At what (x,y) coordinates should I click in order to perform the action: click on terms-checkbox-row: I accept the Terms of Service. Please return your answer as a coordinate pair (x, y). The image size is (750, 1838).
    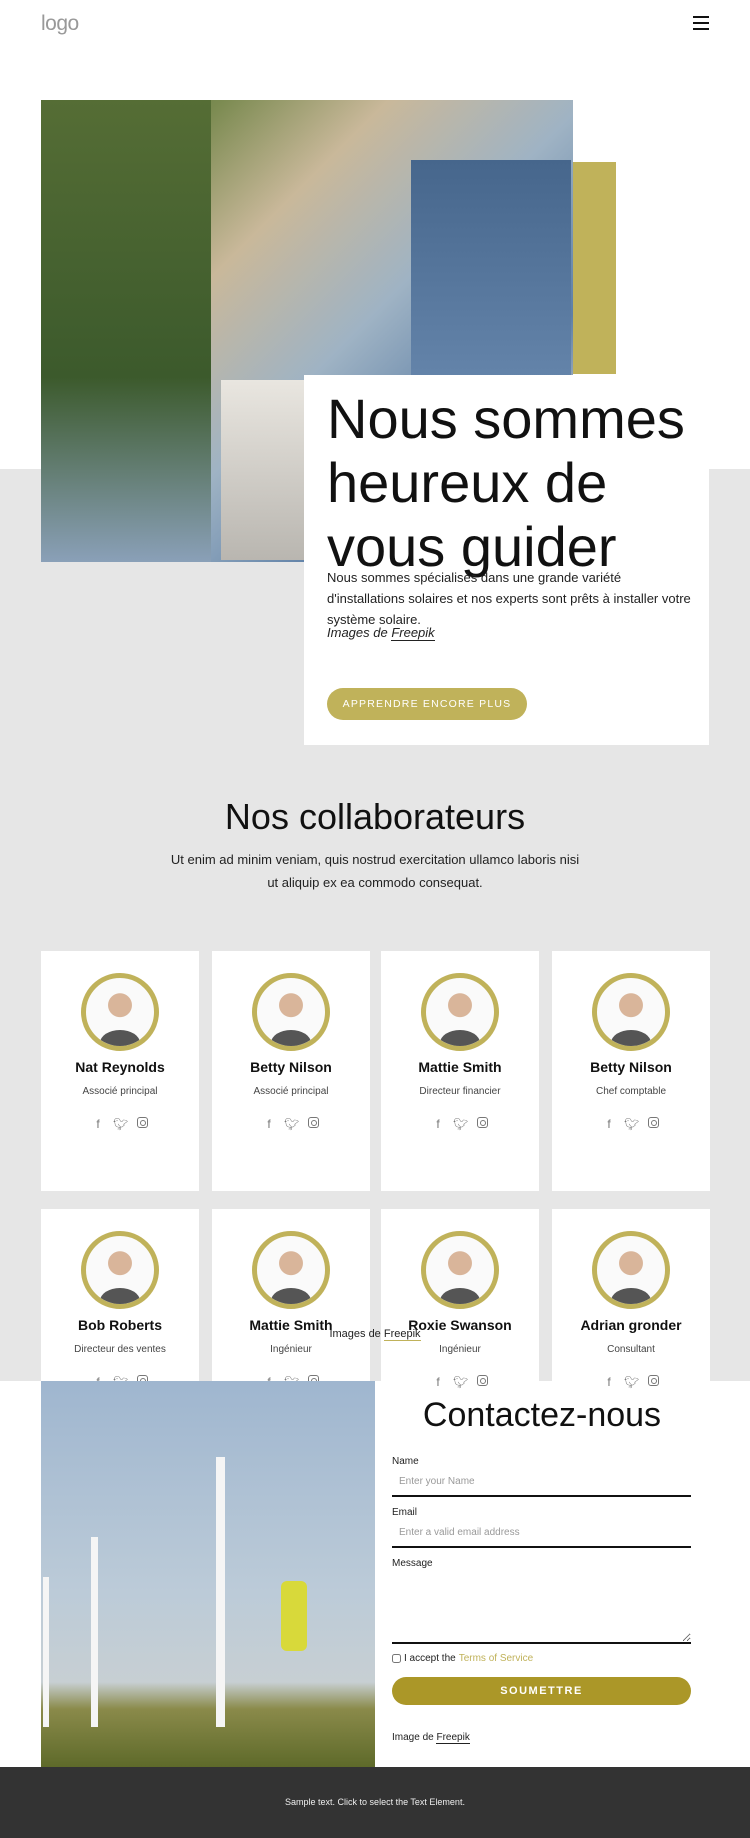
    Looking at the image, I should click on (462, 1658).